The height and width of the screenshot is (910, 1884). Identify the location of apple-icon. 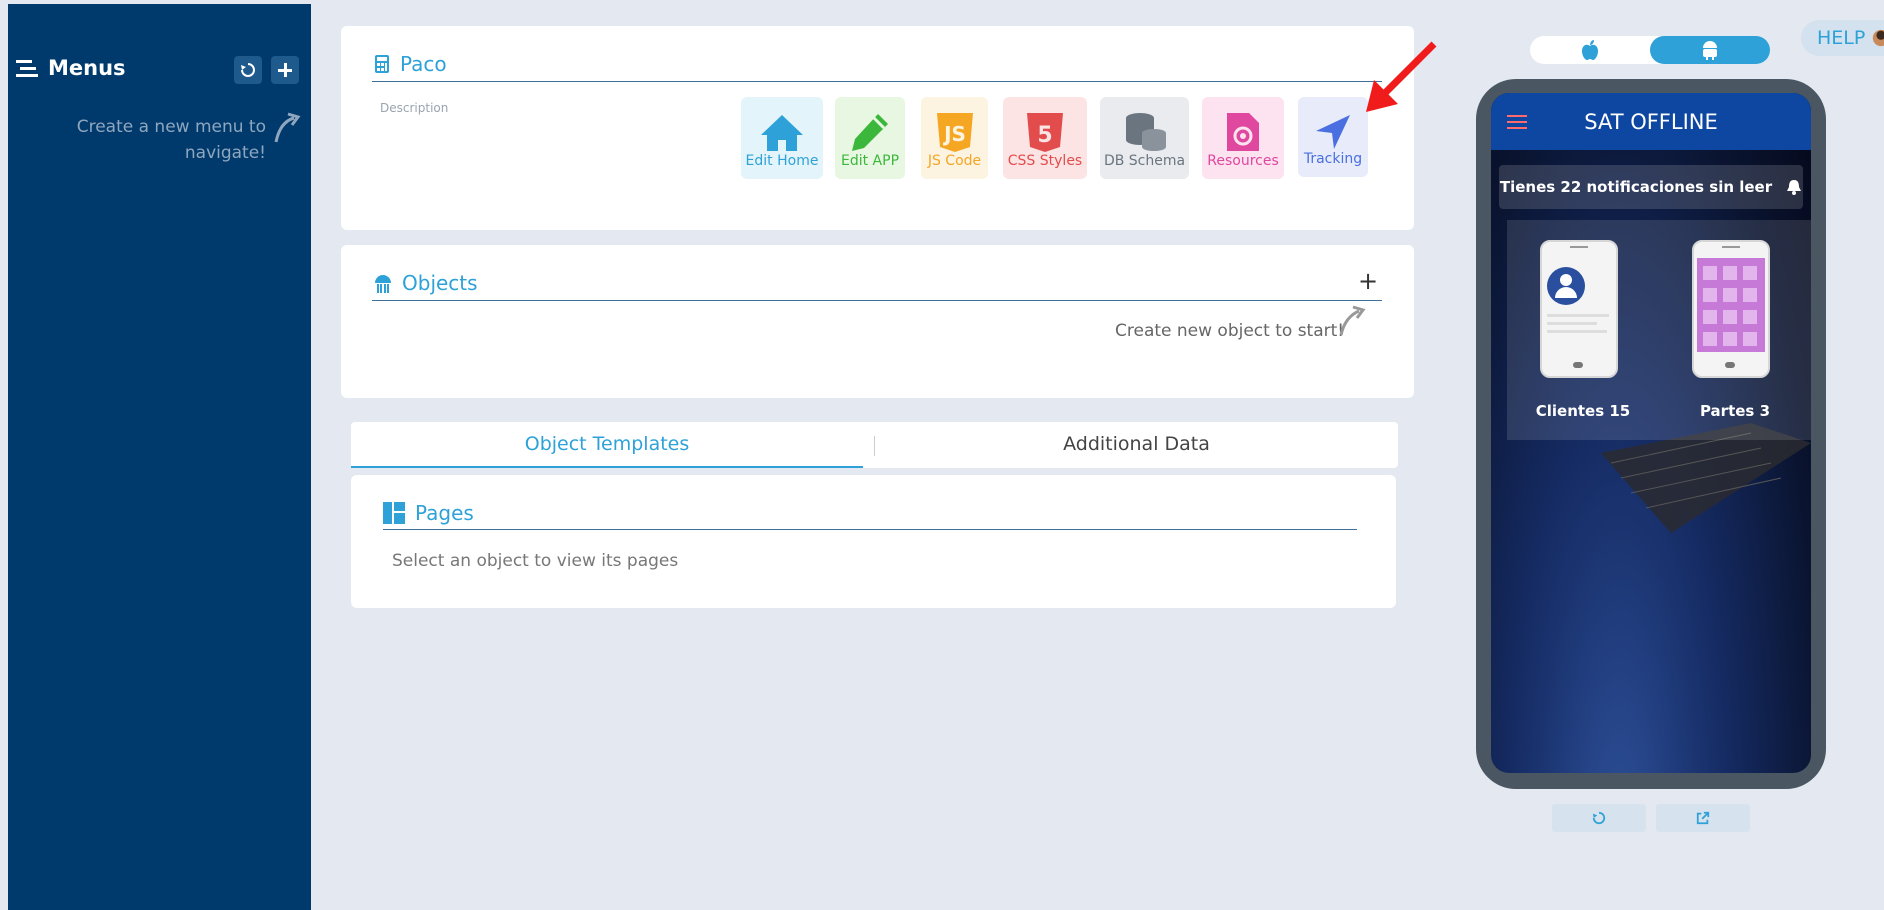
(1590, 50).